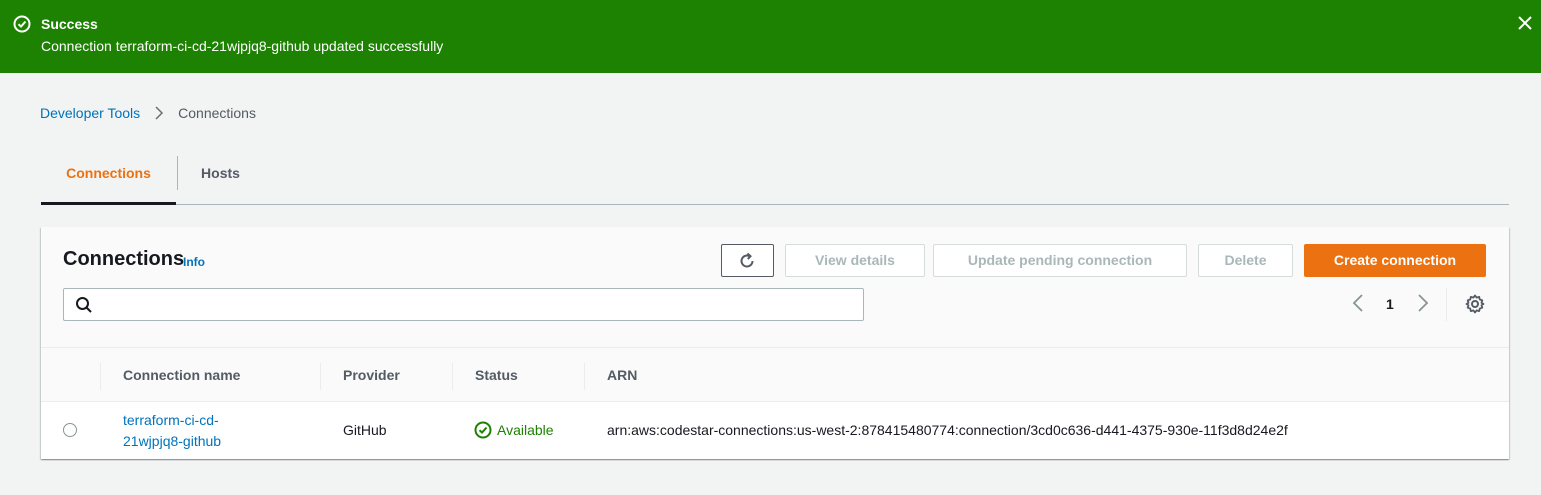  What do you see at coordinates (69, 24) in the screenshot?
I see `flash-title: Success` at bounding box center [69, 24].